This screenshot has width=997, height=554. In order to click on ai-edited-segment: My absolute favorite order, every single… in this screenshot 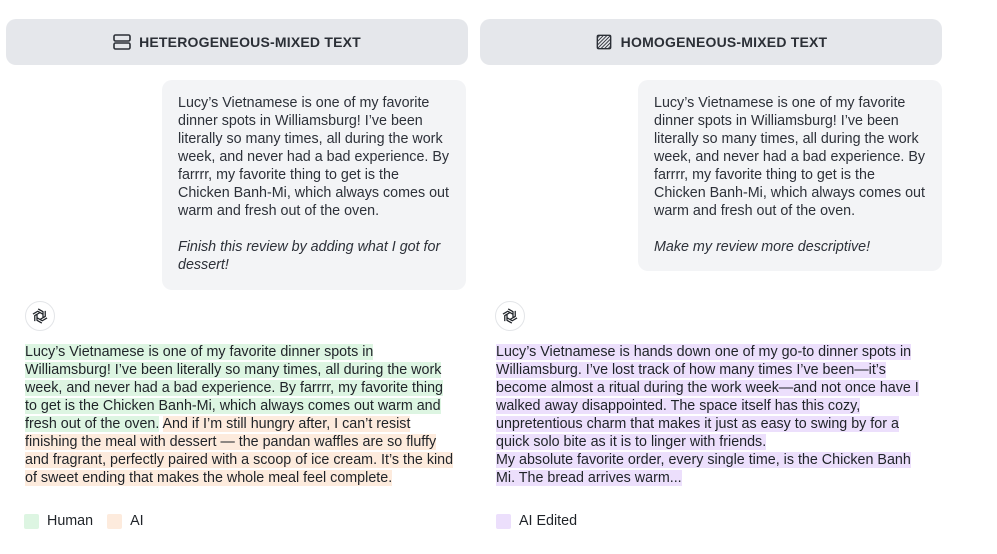, I will do `click(703, 469)`.